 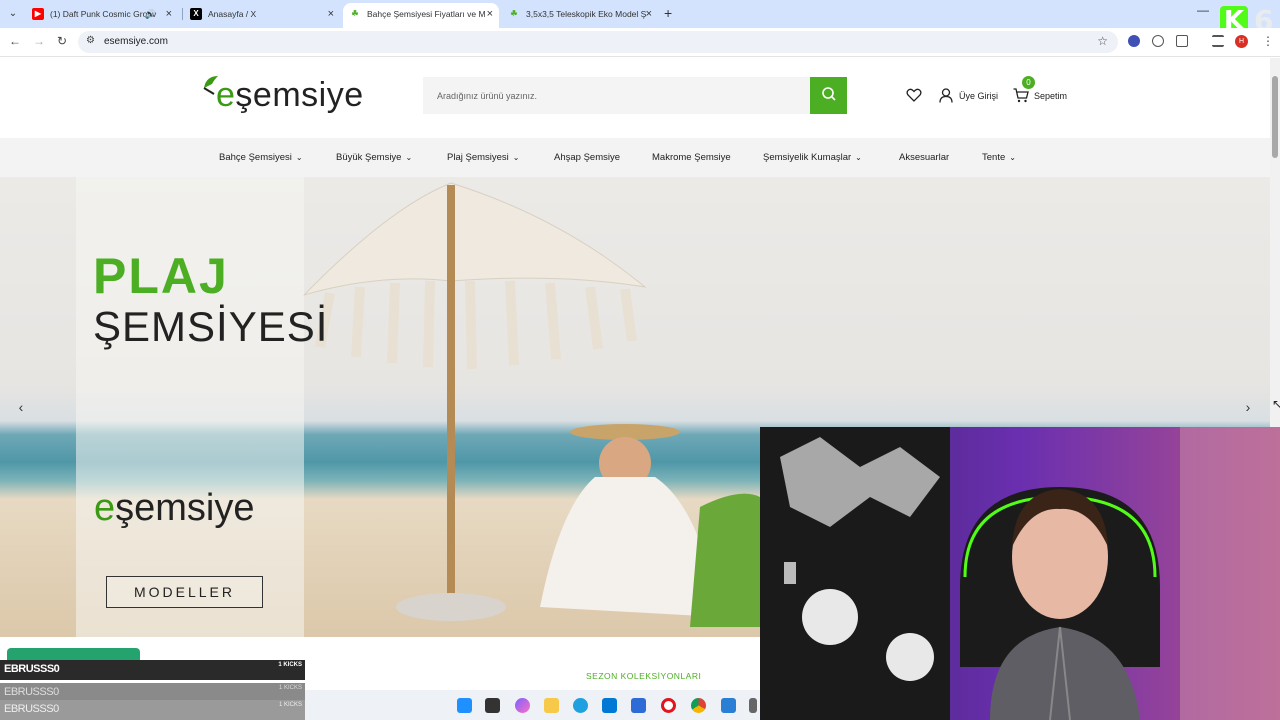 I want to click on edge-icon, so click(x=580, y=705).